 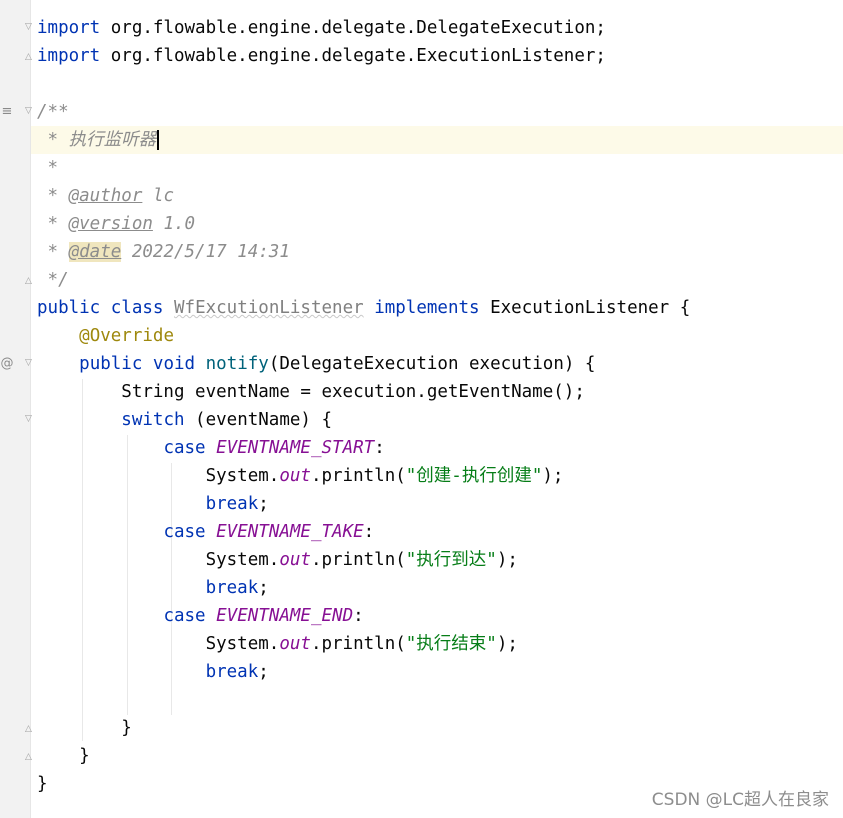 I want to click on code-line-8: * @version 1.0, so click(x=437, y=224).